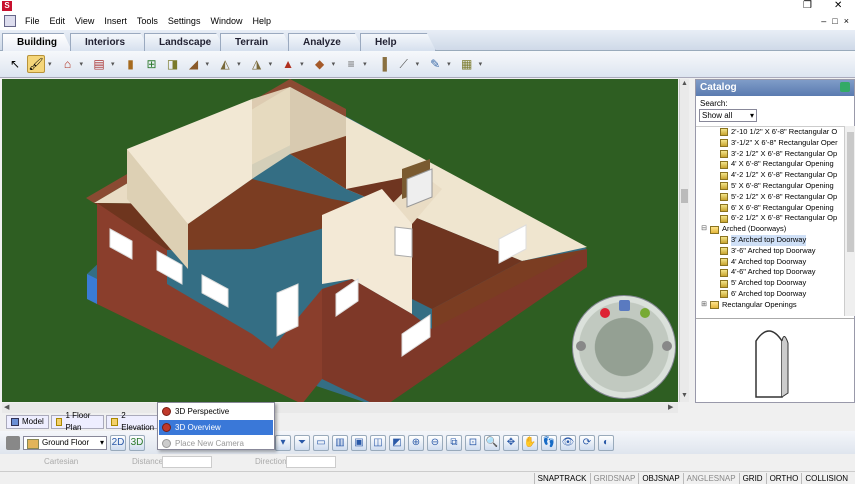 Image resolution: width=855 pixels, height=484 pixels. Describe the element at coordinates (15, 64) in the screenshot. I see `select-tool-icon: ↖` at that location.